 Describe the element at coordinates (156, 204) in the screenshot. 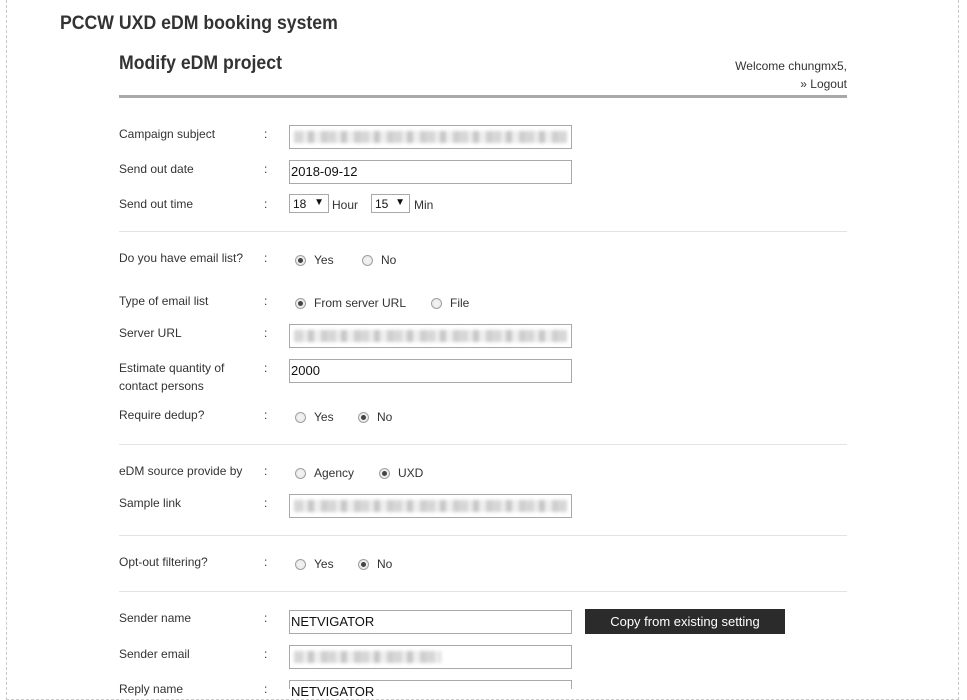

I see `send-out-time-label: Send out time` at that location.